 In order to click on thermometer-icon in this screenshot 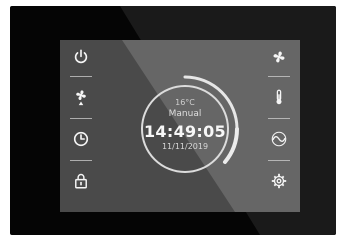, I will do `click(279, 97)`.